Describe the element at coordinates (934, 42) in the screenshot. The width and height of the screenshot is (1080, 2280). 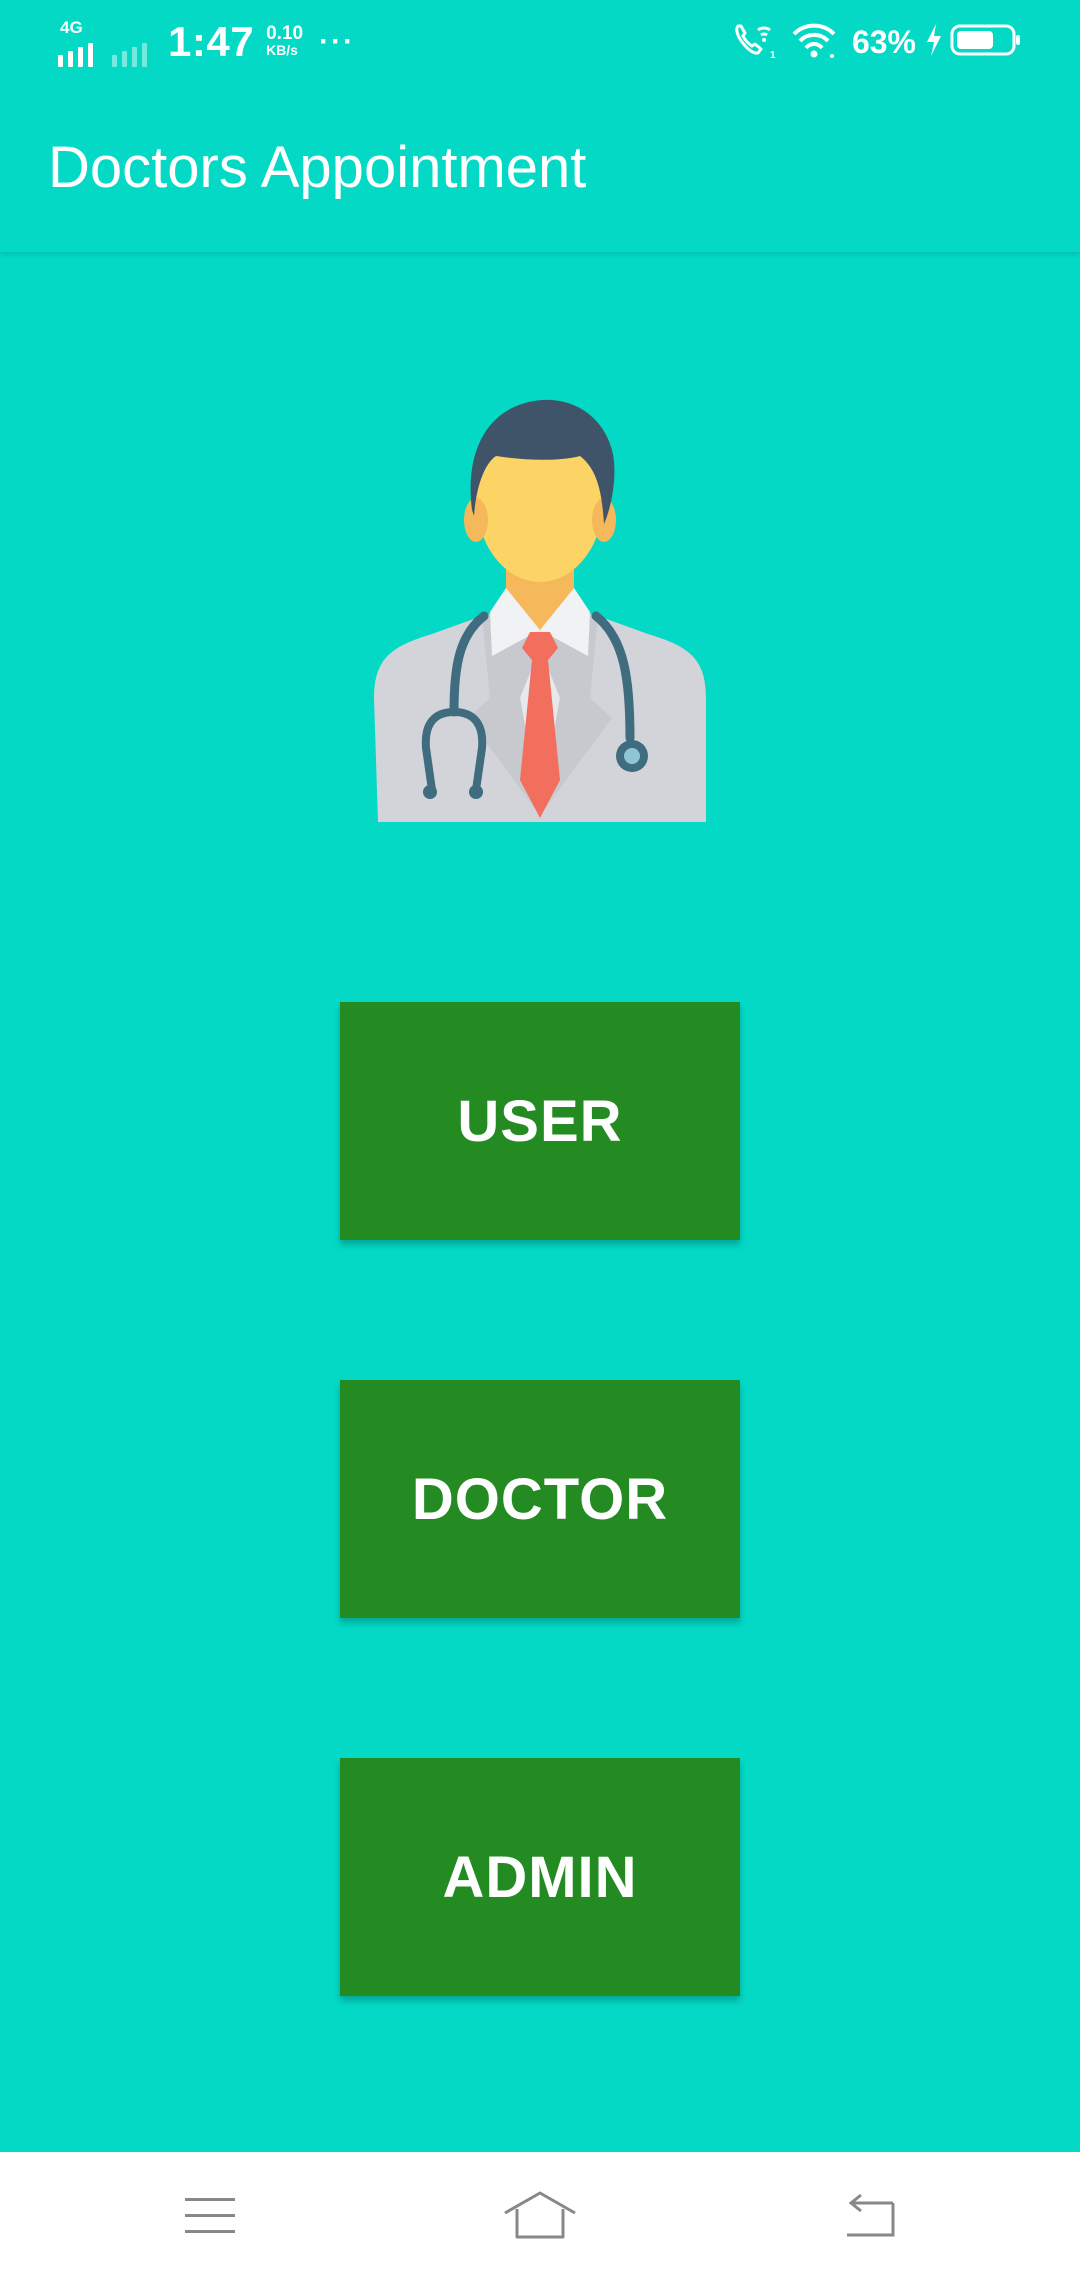
I see `charging-icon` at that location.